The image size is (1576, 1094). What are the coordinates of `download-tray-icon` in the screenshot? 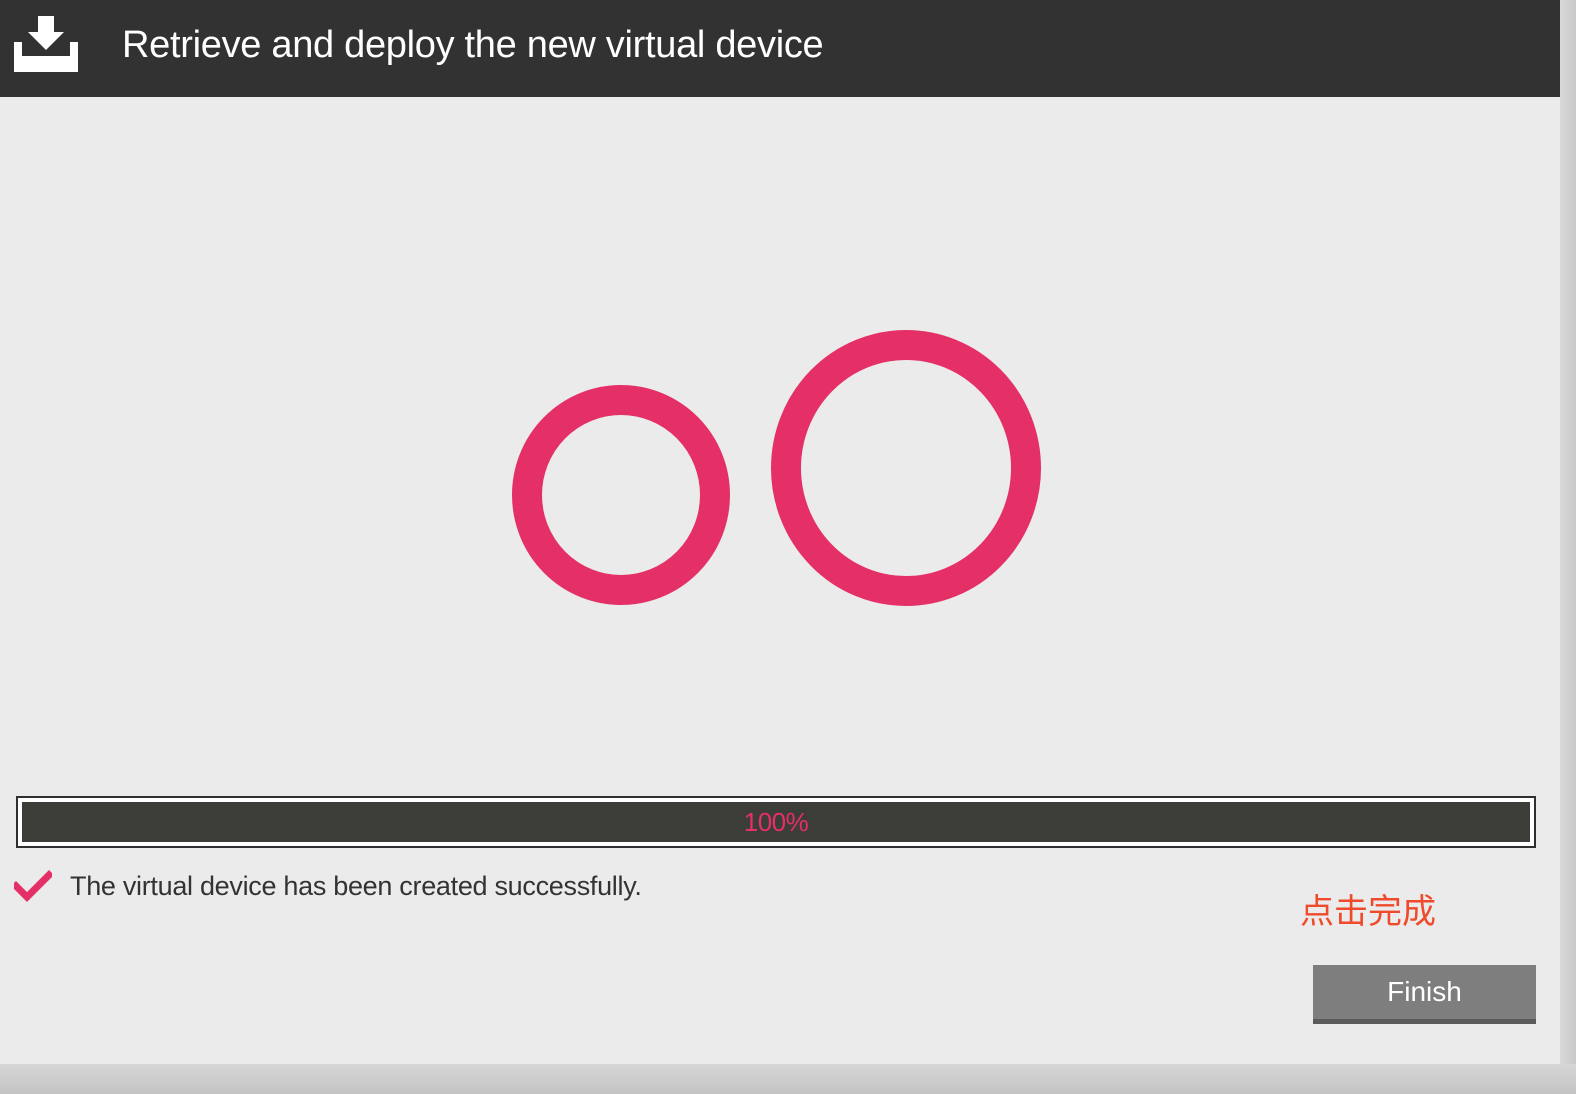 It's located at (46, 44).